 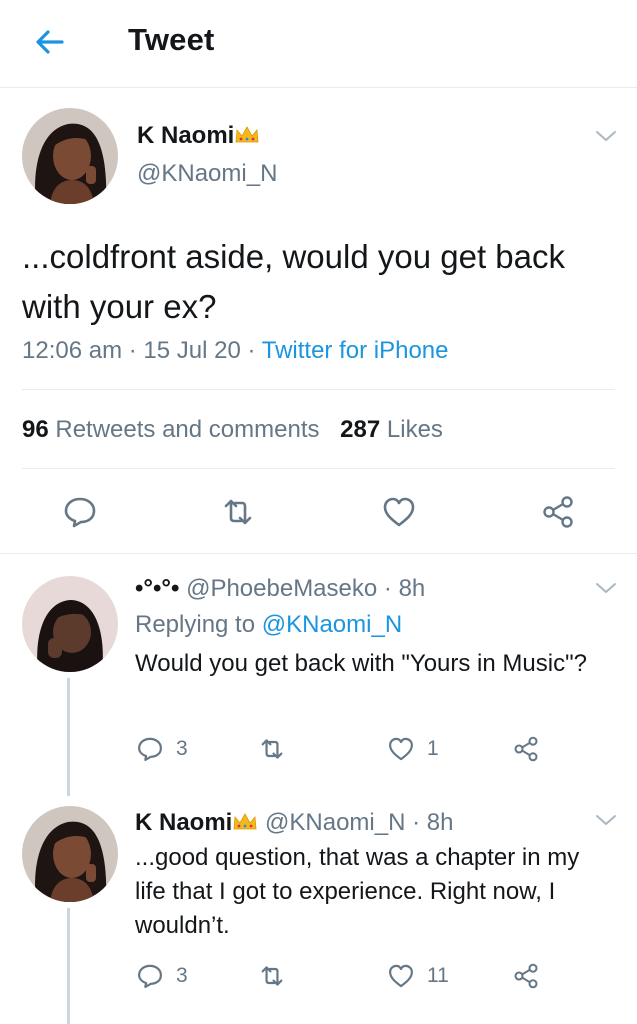 I want to click on tweet-time: 12:06 am, so click(x=72, y=350).